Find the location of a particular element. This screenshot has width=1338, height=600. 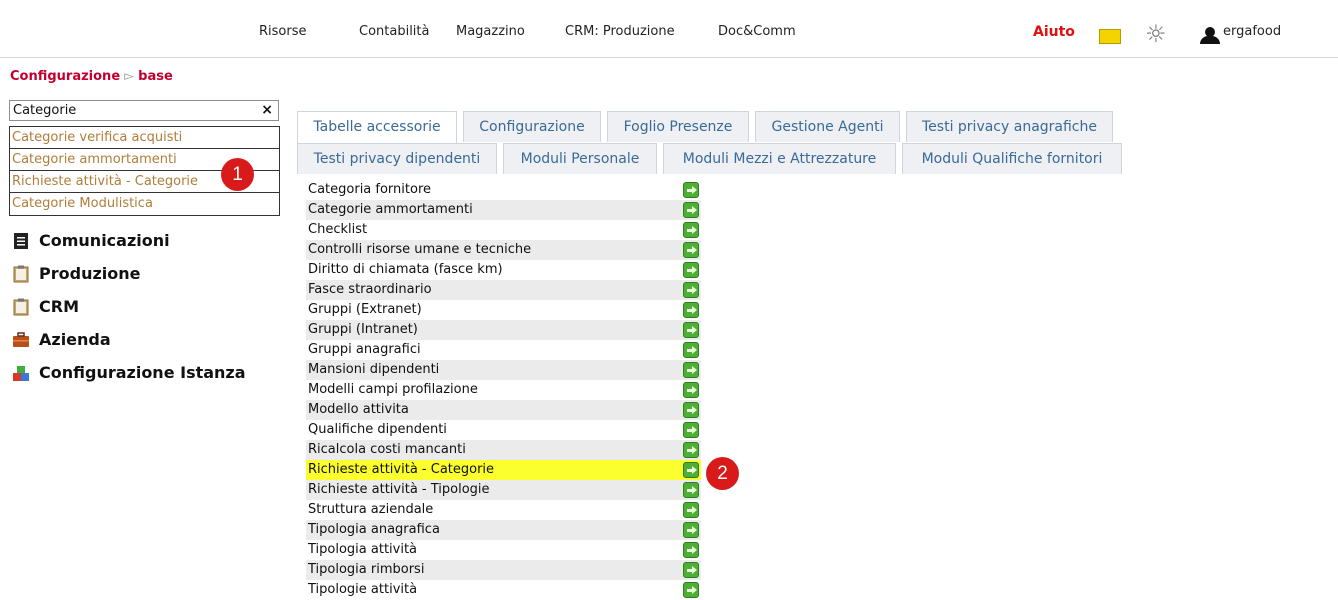

nav-crm-produzione: CRM: Produzione is located at coordinates (620, 31).